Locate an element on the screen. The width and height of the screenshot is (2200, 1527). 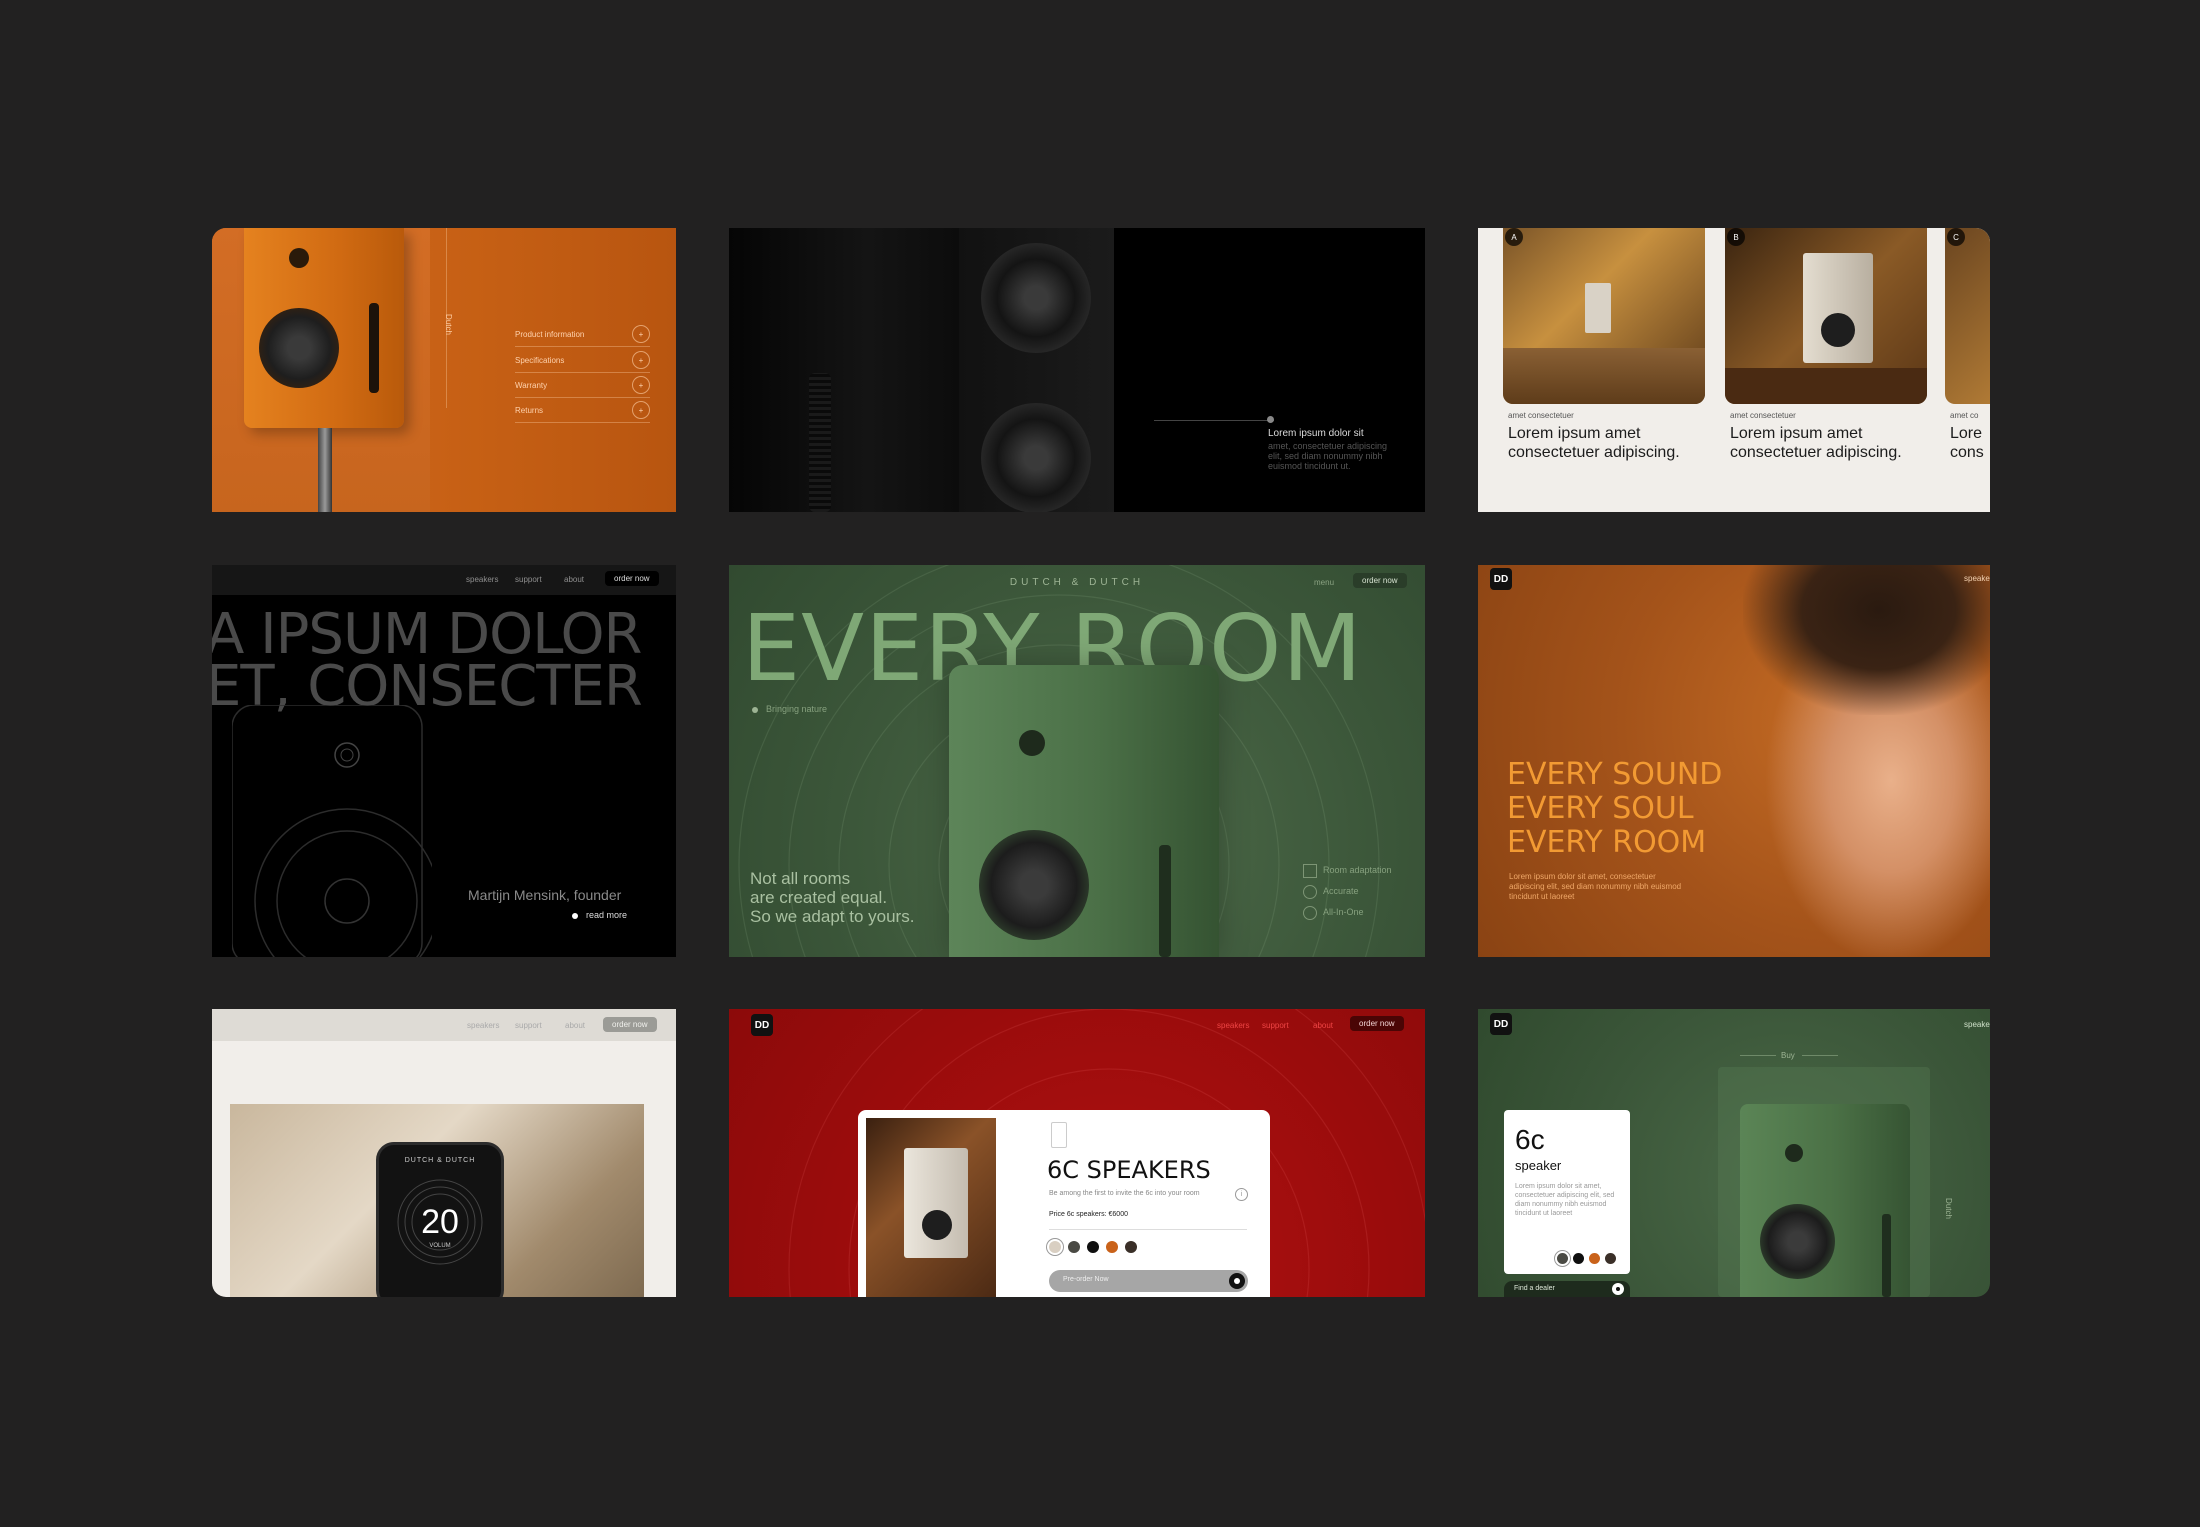
price-text: Price 6c speakers: €6000 is located at coordinates (1088, 1214).